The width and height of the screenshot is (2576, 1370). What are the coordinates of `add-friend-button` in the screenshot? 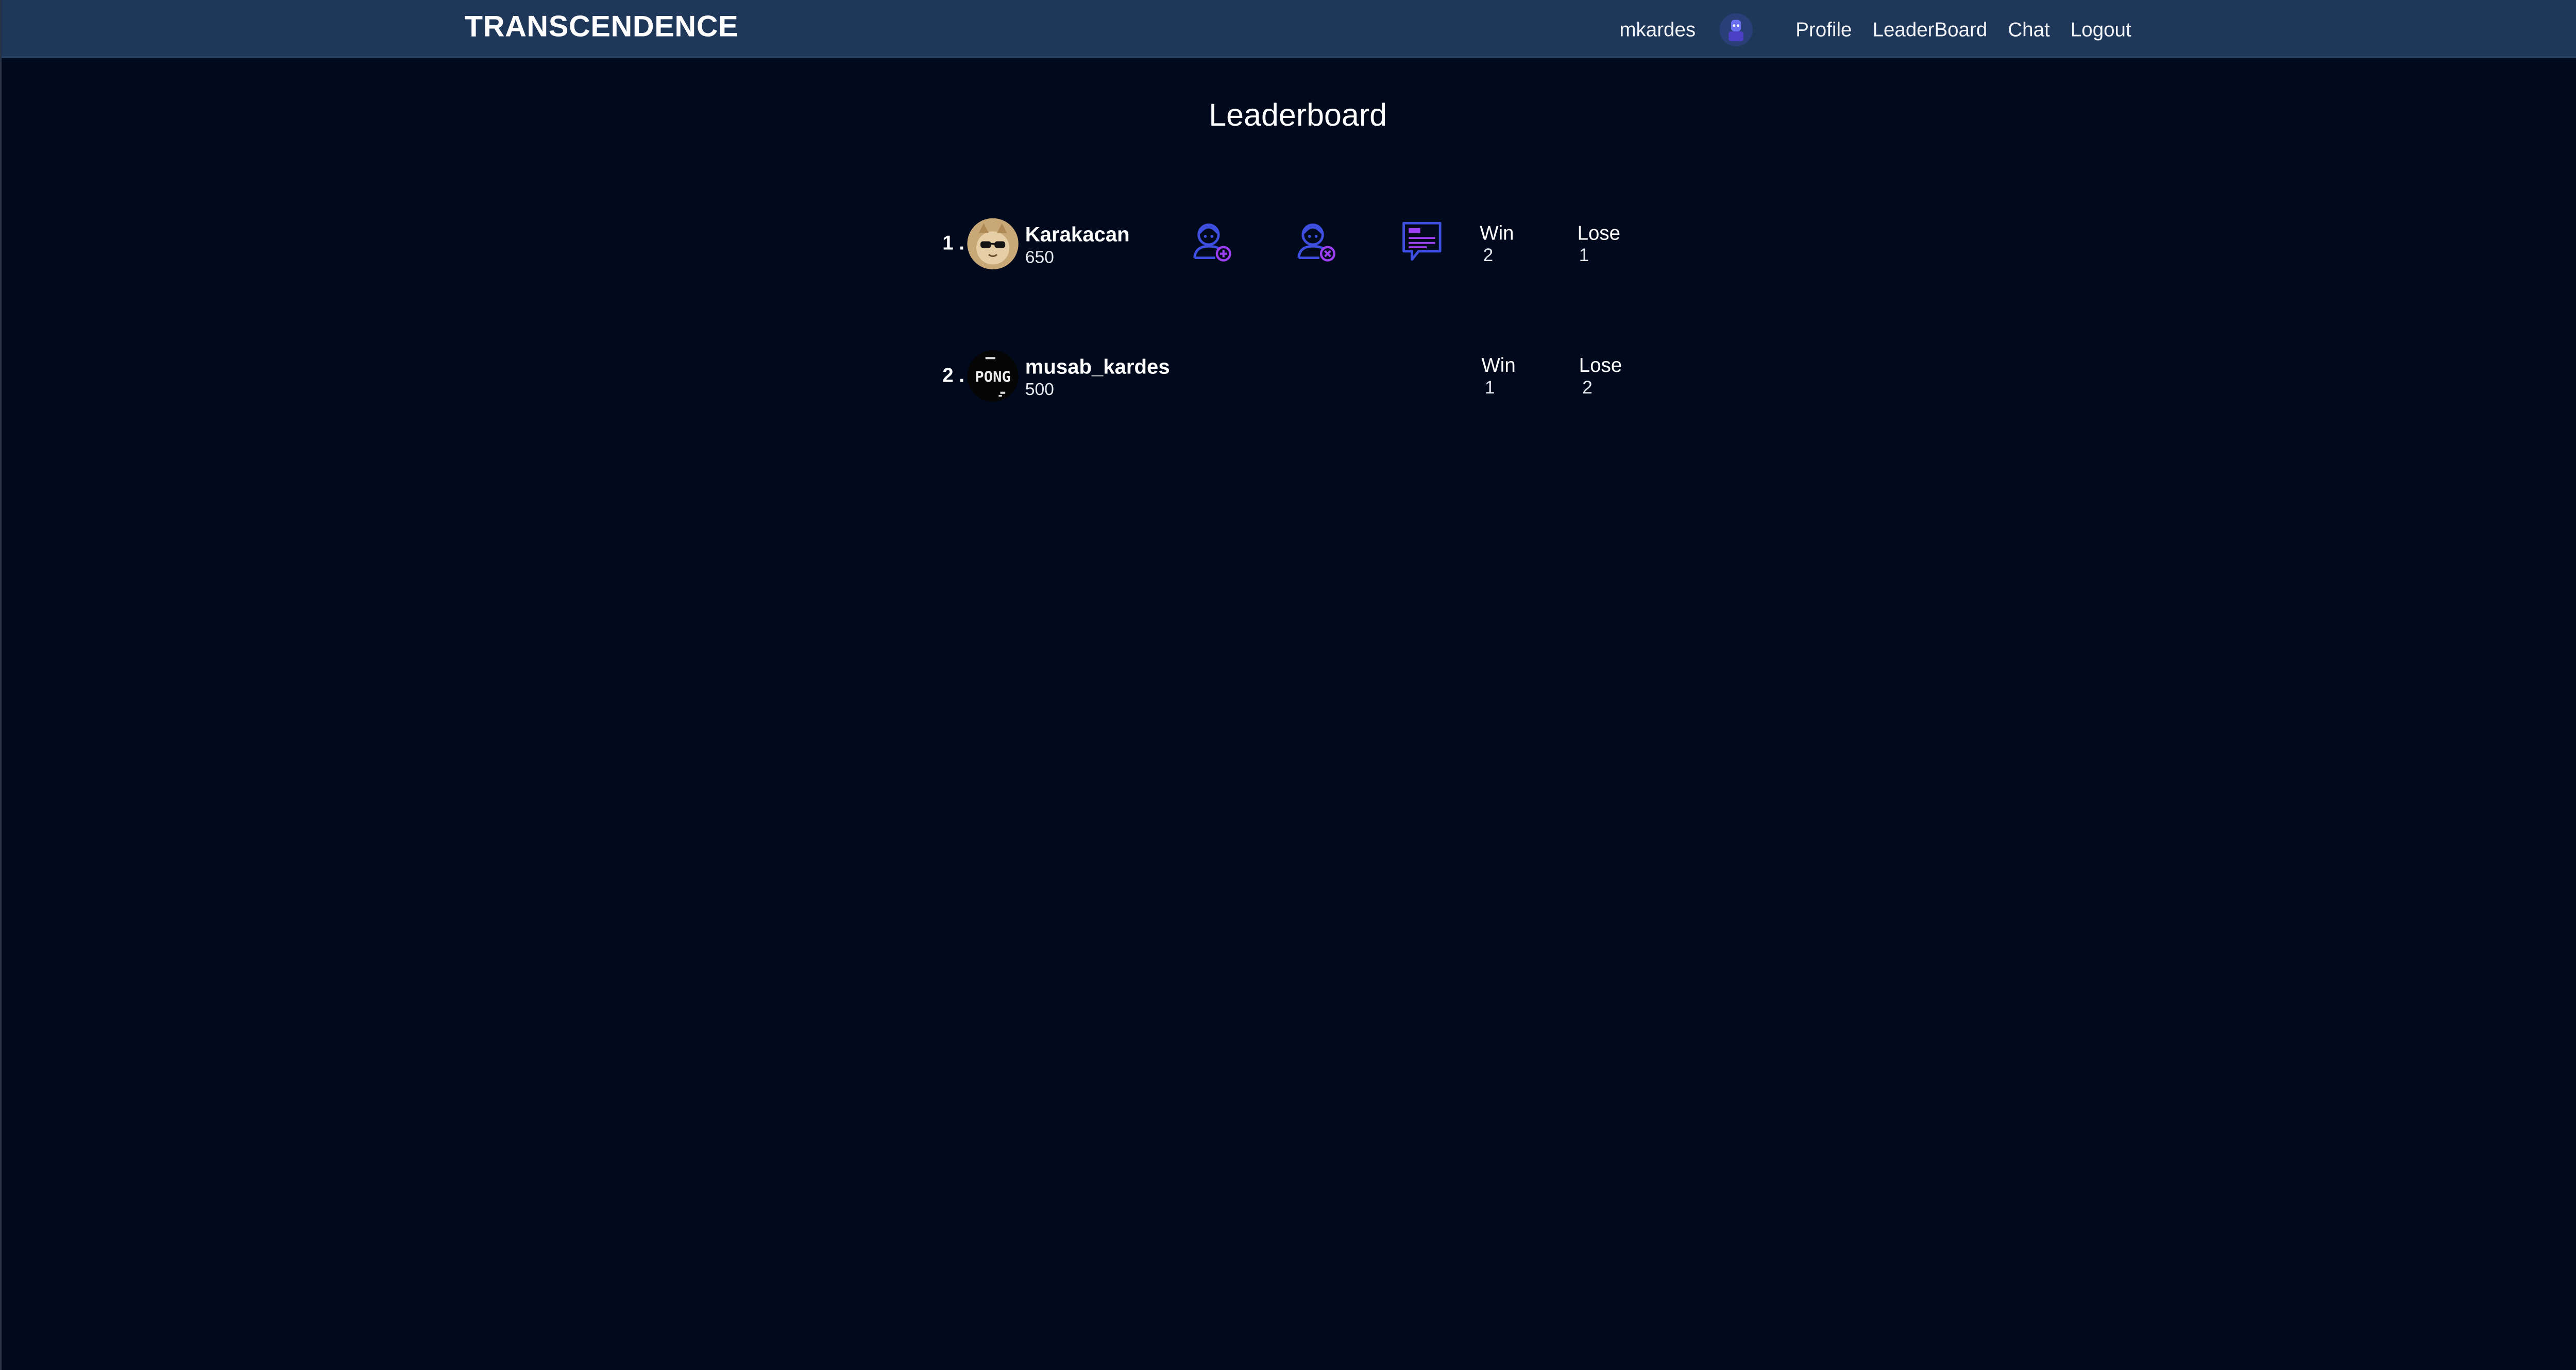 It's located at (1212, 241).